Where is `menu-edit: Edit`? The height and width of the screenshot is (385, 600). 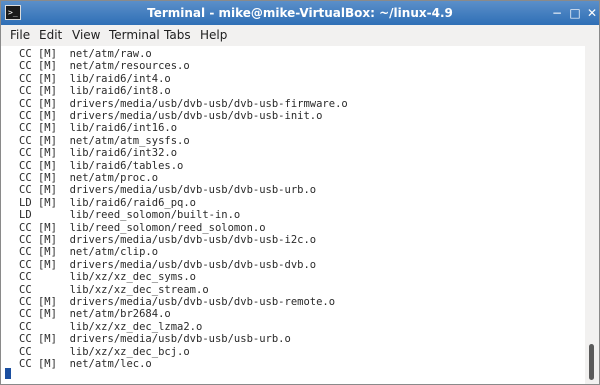
menu-edit: Edit is located at coordinates (50, 35).